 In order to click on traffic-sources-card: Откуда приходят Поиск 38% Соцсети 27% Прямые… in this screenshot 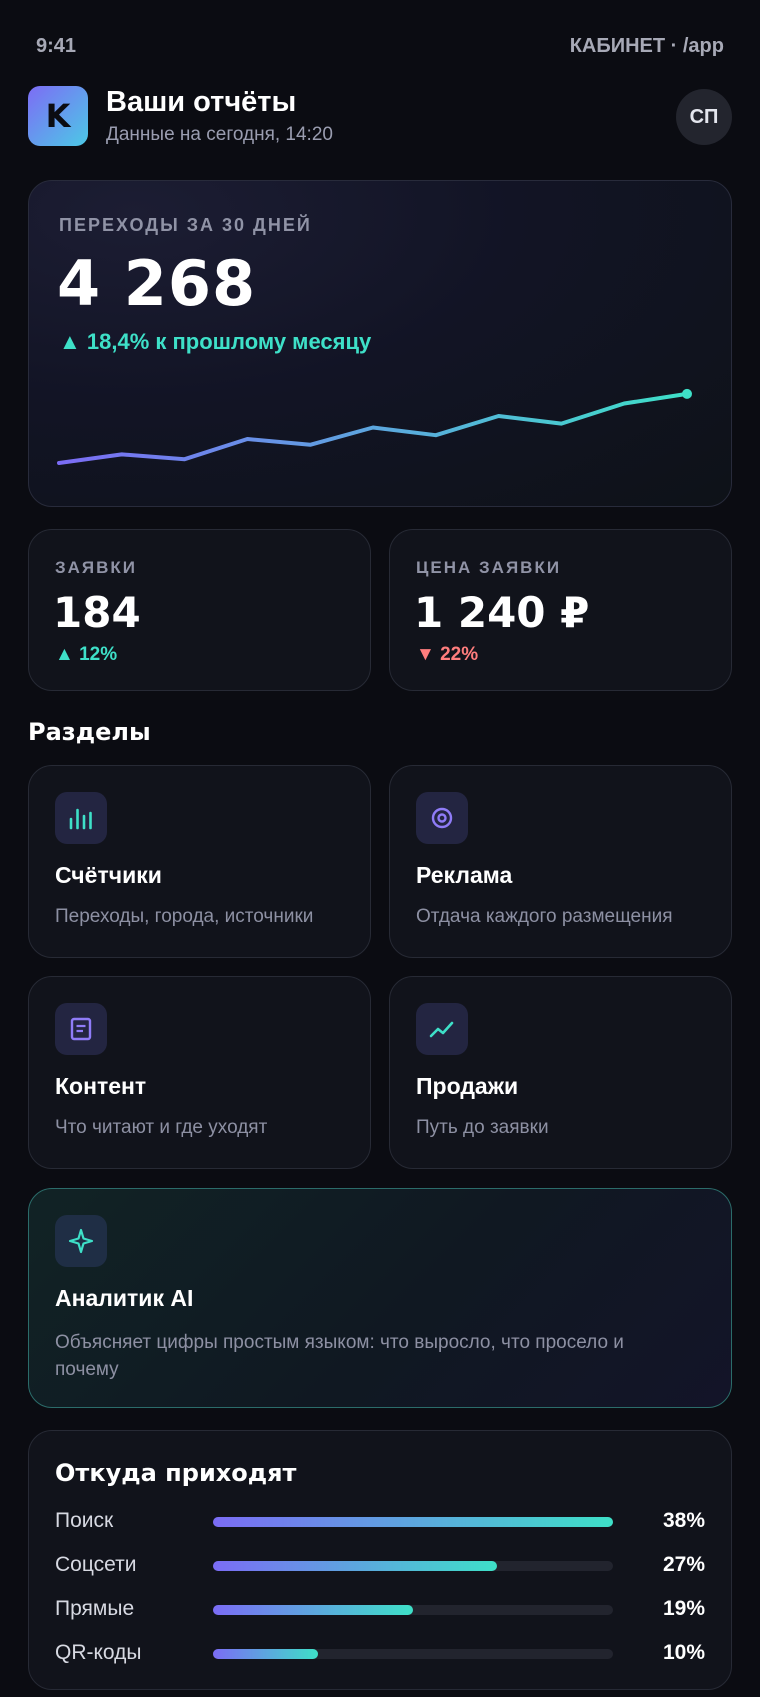, I will do `click(380, 1560)`.